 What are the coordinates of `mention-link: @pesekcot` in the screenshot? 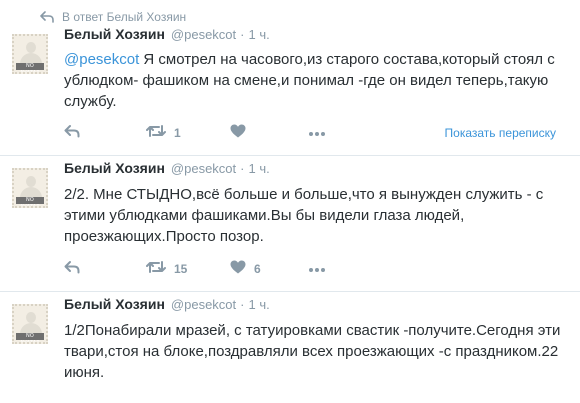 It's located at (101, 59).